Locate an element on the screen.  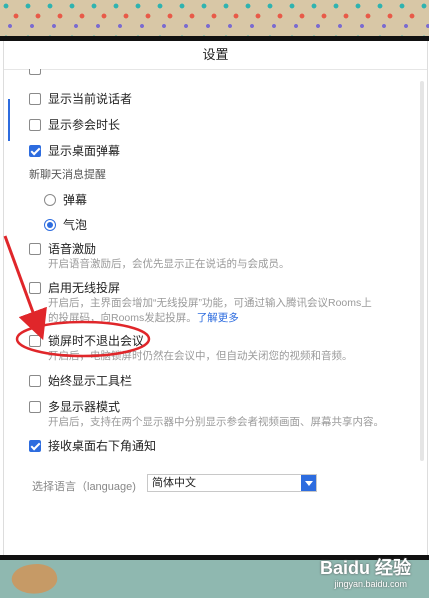
multi-display-label: 多显示器模式 is located at coordinates (84, 407).